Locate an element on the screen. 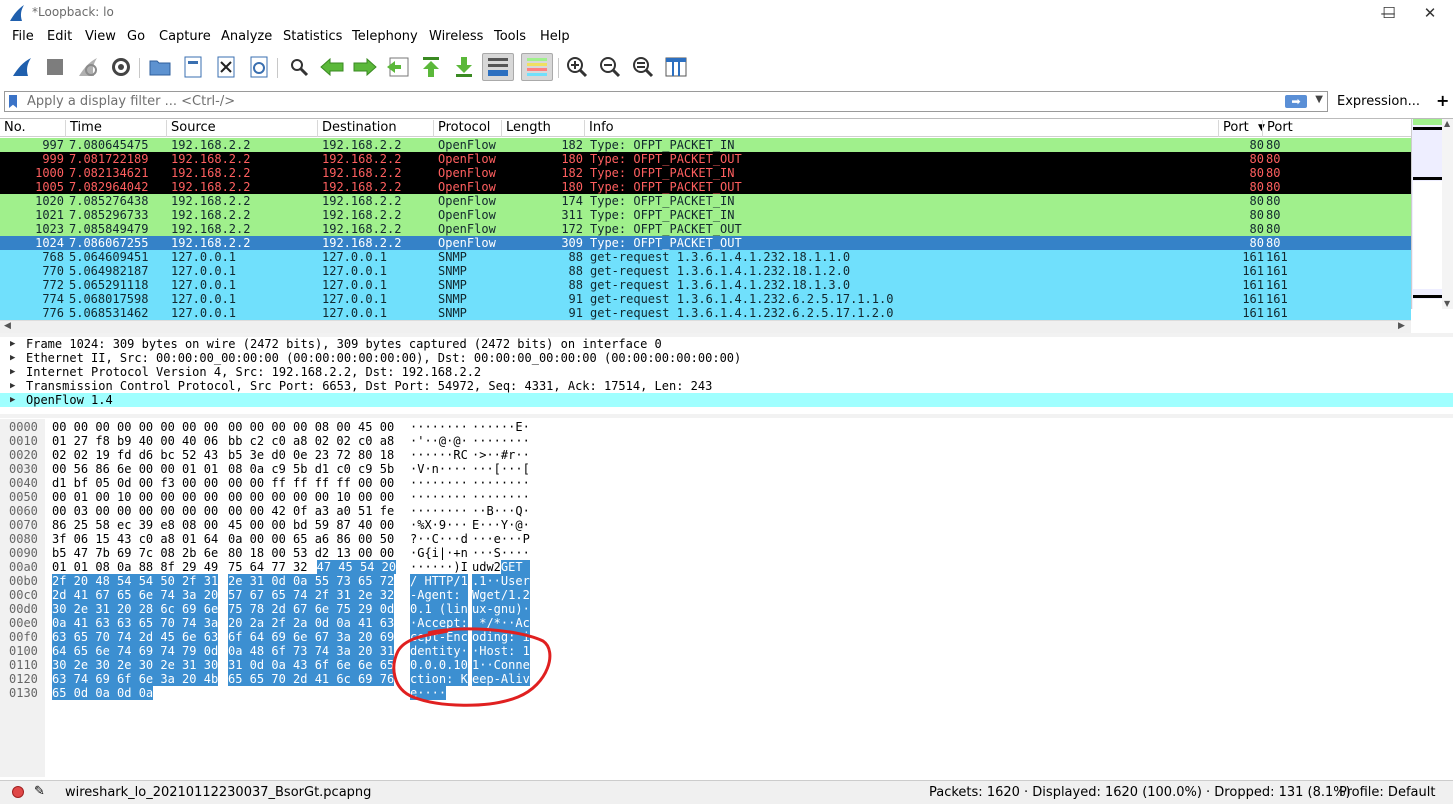 The width and height of the screenshot is (1453, 804). col-protocol: Protocol is located at coordinates (467, 128).